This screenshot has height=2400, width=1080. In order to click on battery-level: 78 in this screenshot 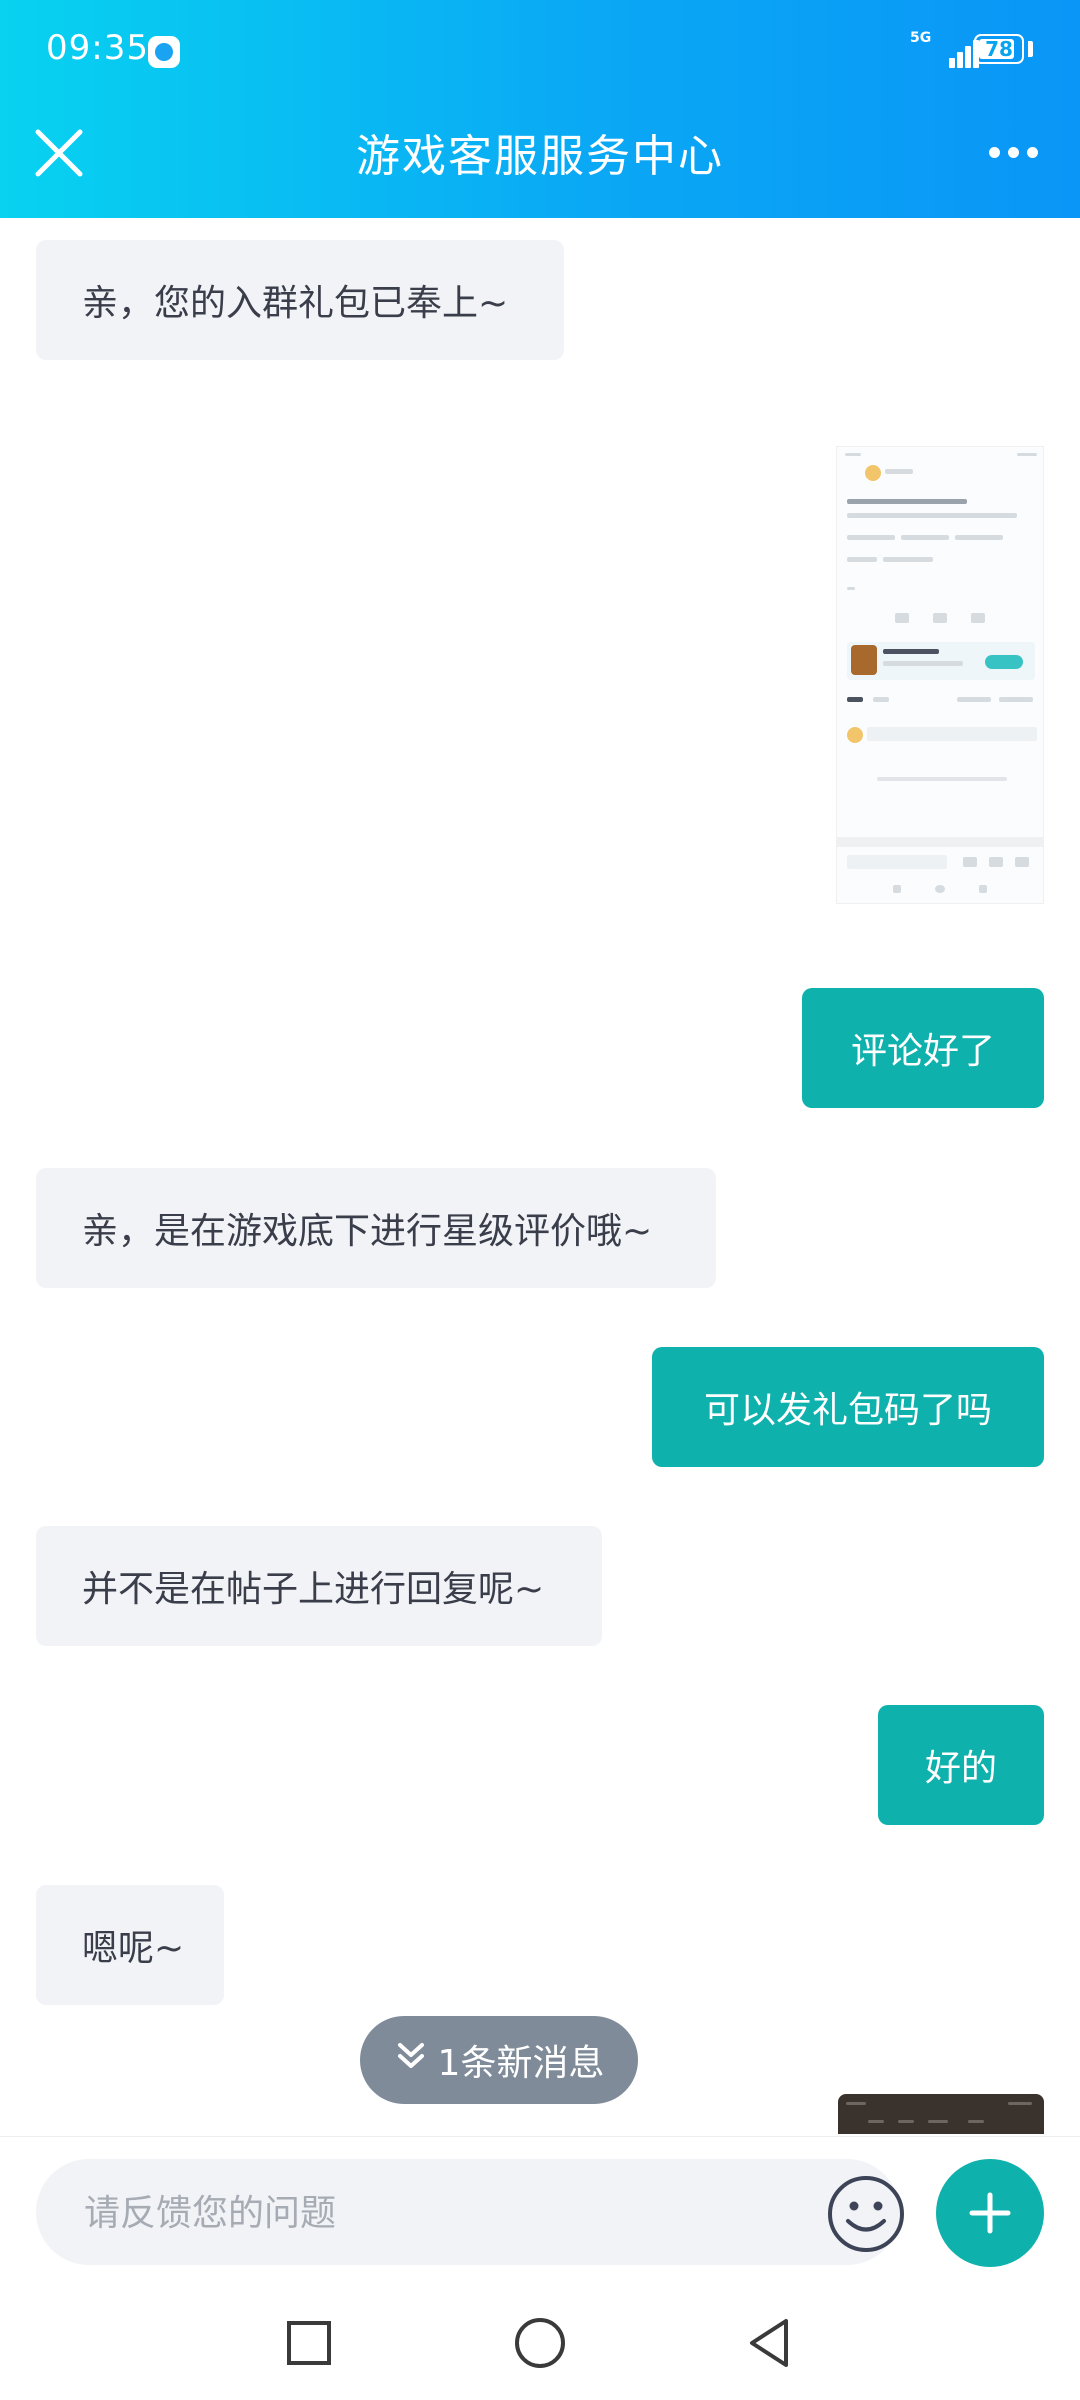, I will do `click(999, 49)`.